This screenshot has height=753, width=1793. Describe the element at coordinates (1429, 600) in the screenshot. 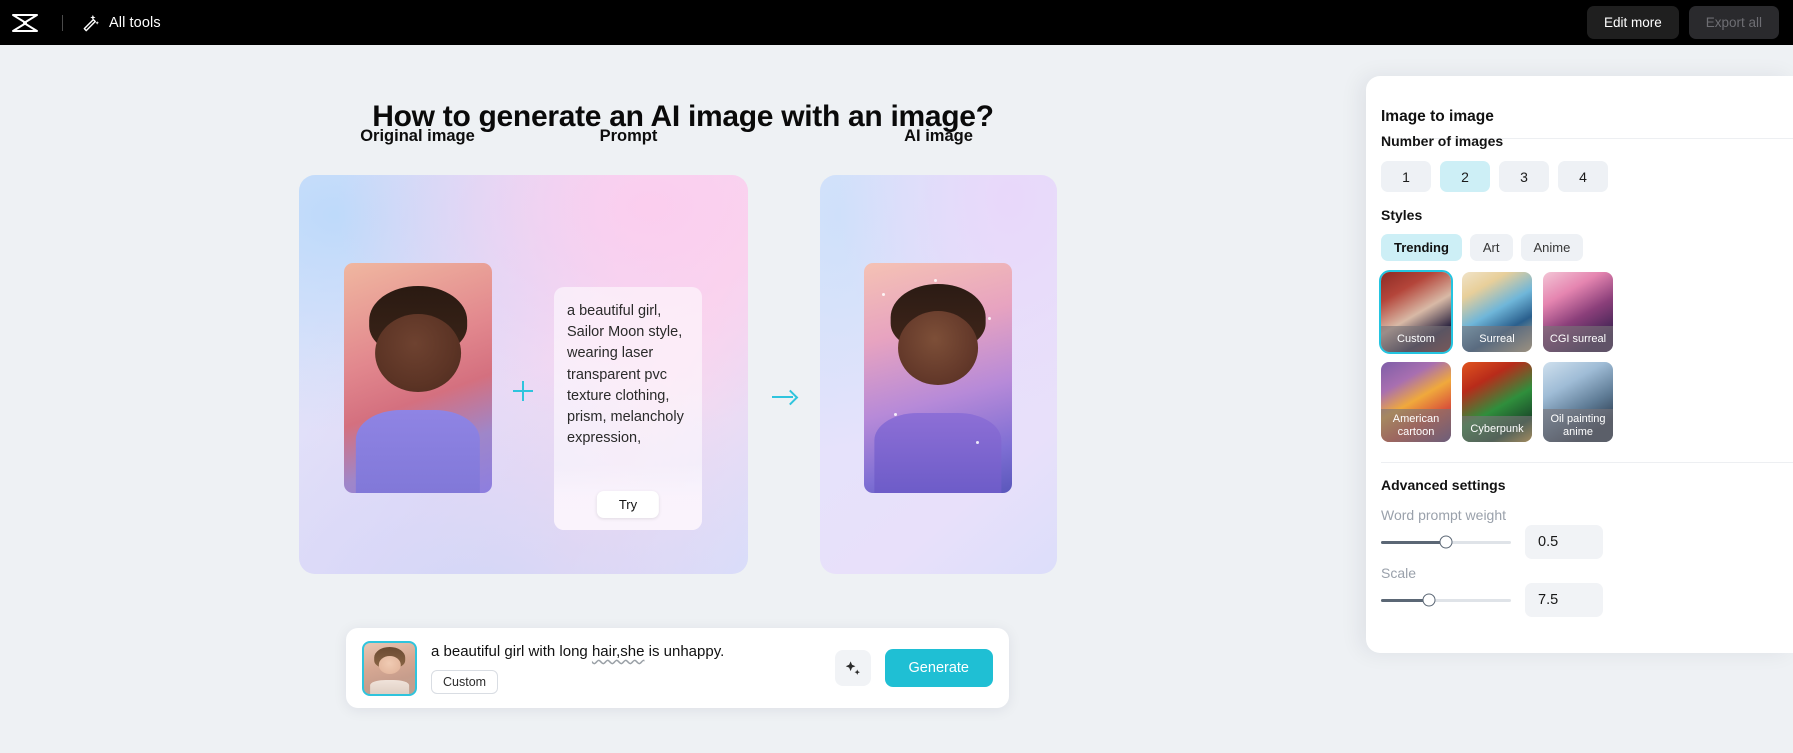

I see `scale-knob` at that location.